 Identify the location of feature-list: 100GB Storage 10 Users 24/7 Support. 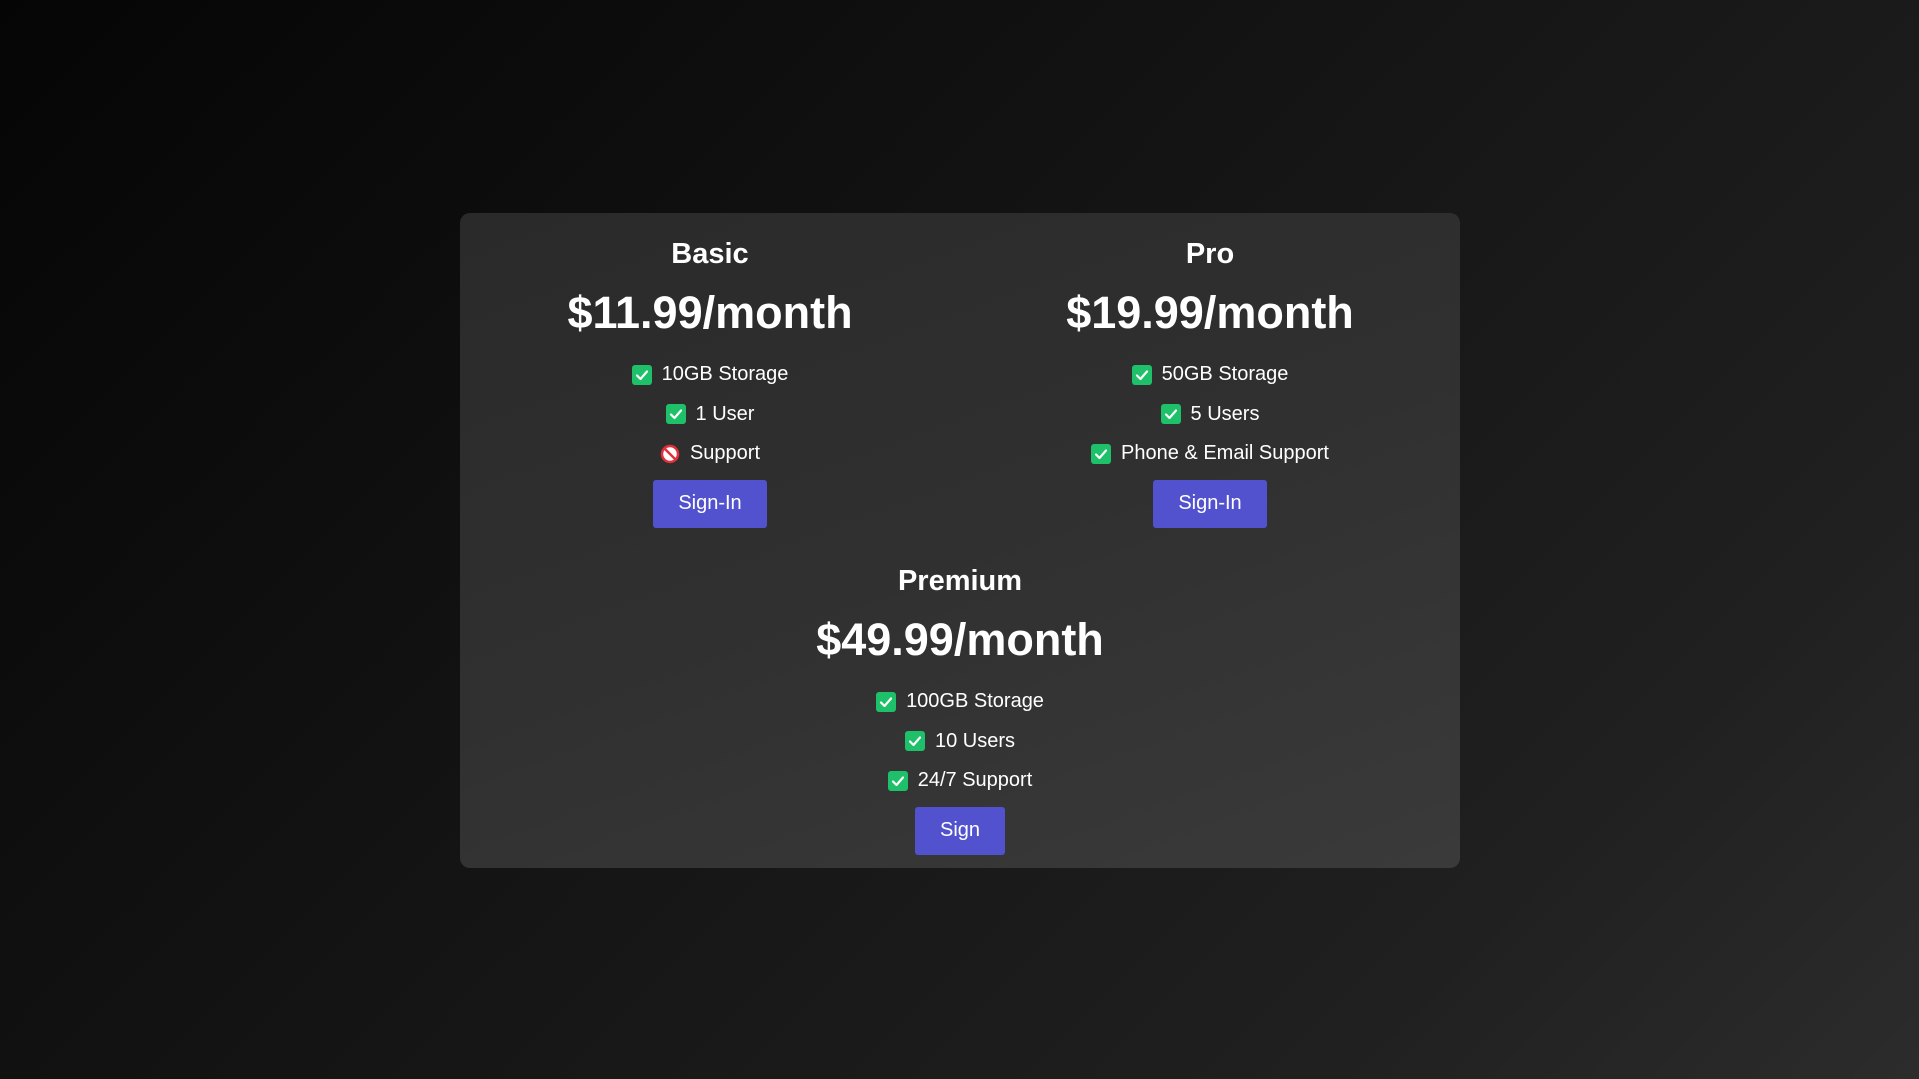
(960, 741).